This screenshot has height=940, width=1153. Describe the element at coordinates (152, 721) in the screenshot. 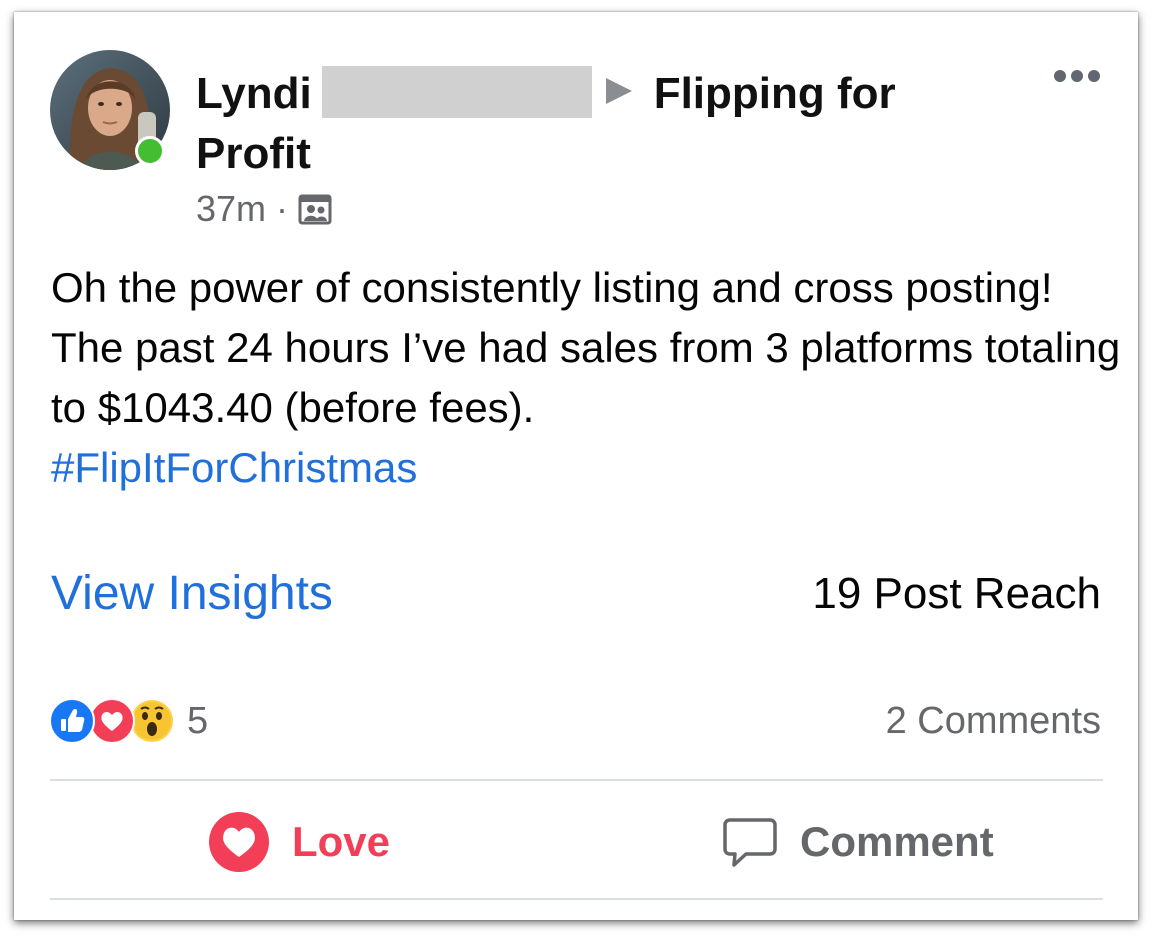

I see `wow-reaction-icon` at that location.